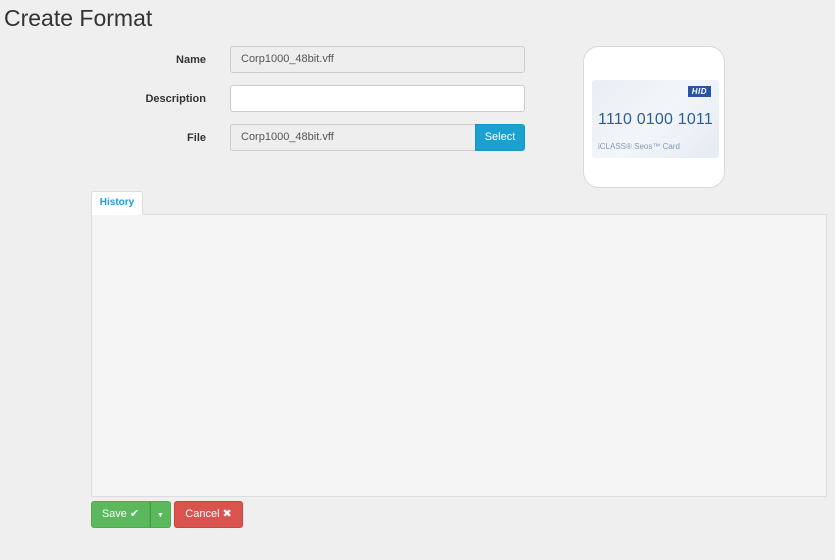  What do you see at coordinates (117, 203) in the screenshot?
I see `tab-history: History` at bounding box center [117, 203].